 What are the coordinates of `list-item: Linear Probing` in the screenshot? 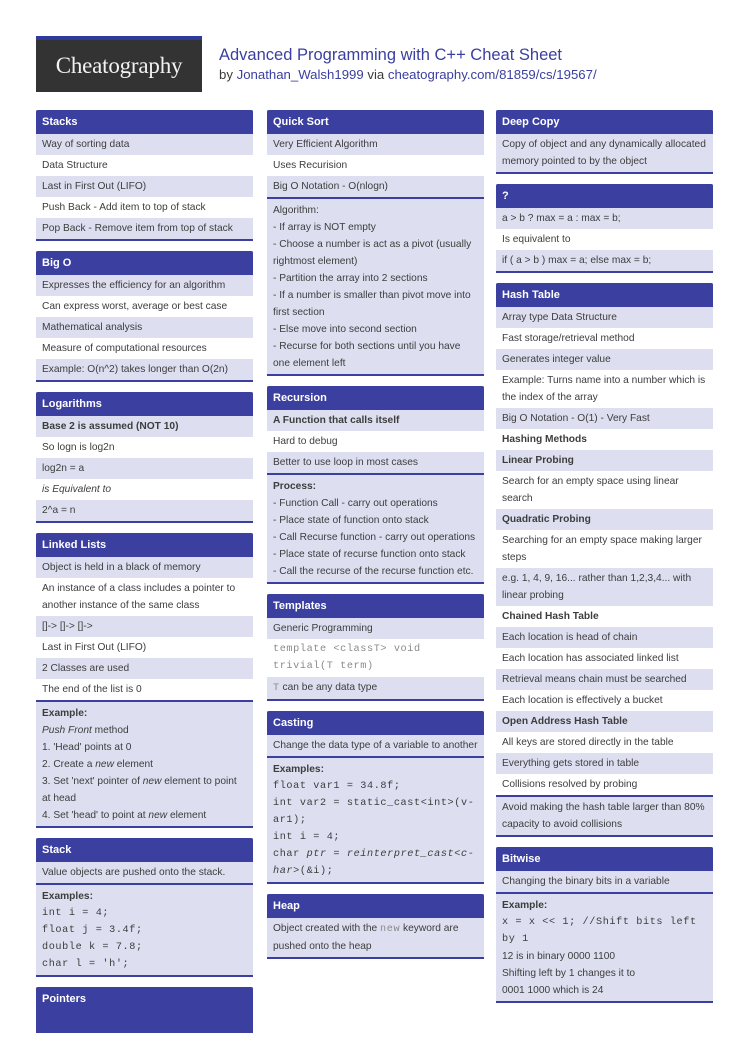 It's located at (604, 460).